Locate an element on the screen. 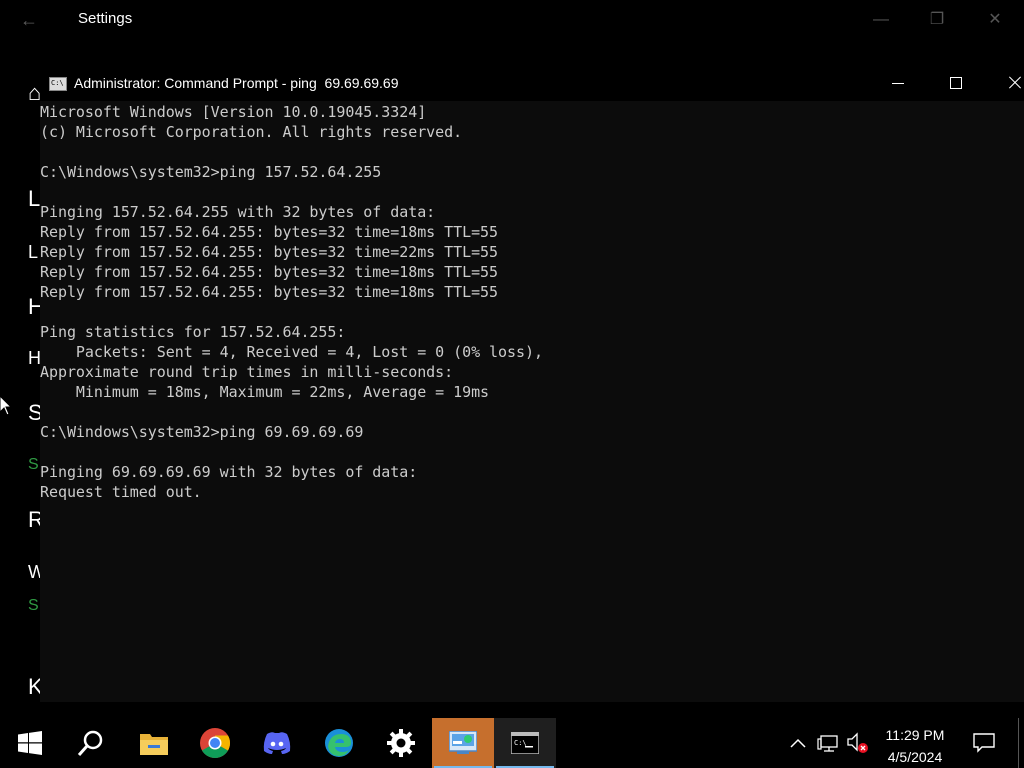  volume-muted-icon is located at coordinates (857, 742).